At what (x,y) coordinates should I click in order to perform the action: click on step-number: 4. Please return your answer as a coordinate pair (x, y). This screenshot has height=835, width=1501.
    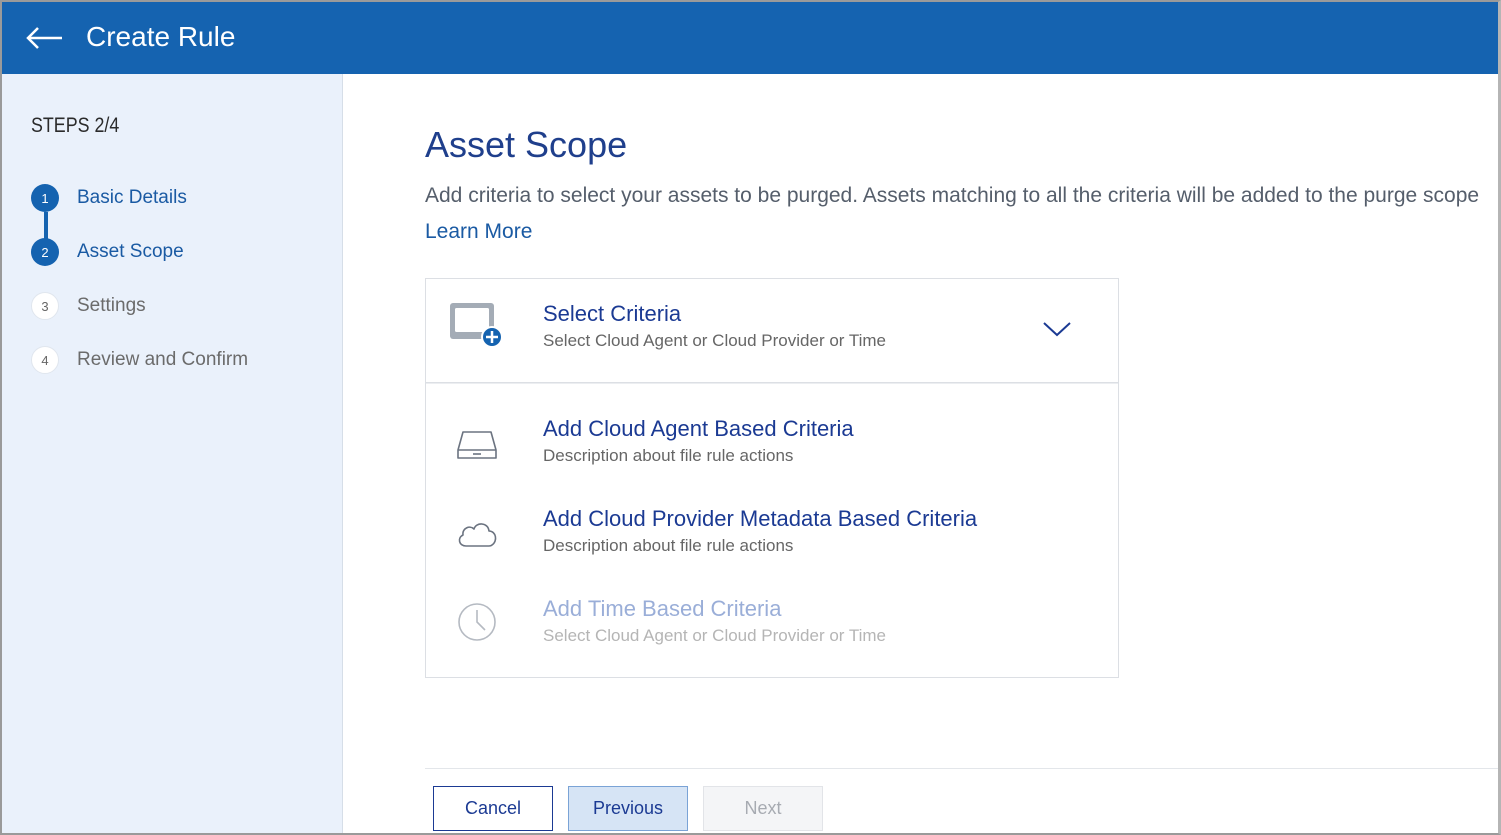
    Looking at the image, I should click on (45, 360).